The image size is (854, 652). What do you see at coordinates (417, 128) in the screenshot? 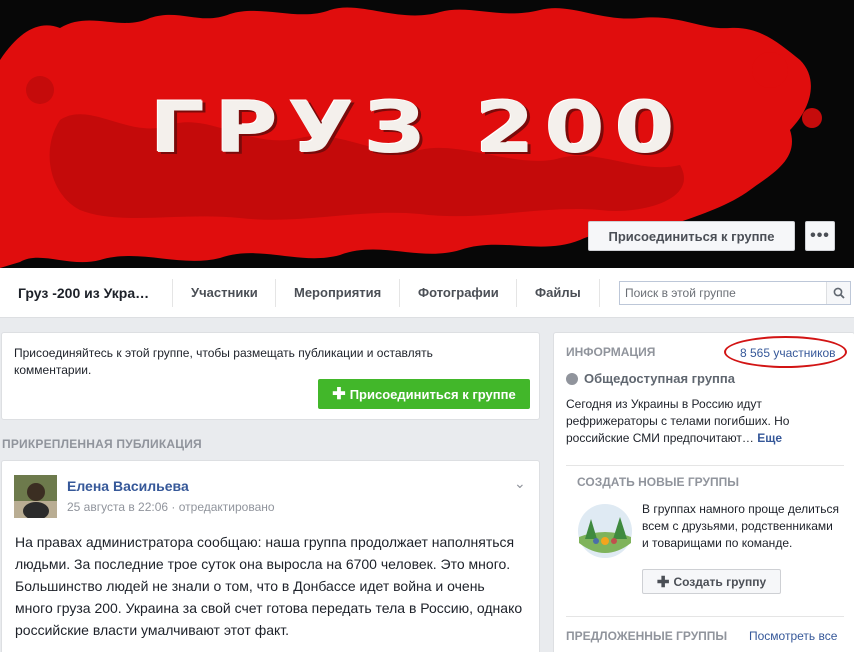
I see `cover-title: ГРУЗ 200` at bounding box center [417, 128].